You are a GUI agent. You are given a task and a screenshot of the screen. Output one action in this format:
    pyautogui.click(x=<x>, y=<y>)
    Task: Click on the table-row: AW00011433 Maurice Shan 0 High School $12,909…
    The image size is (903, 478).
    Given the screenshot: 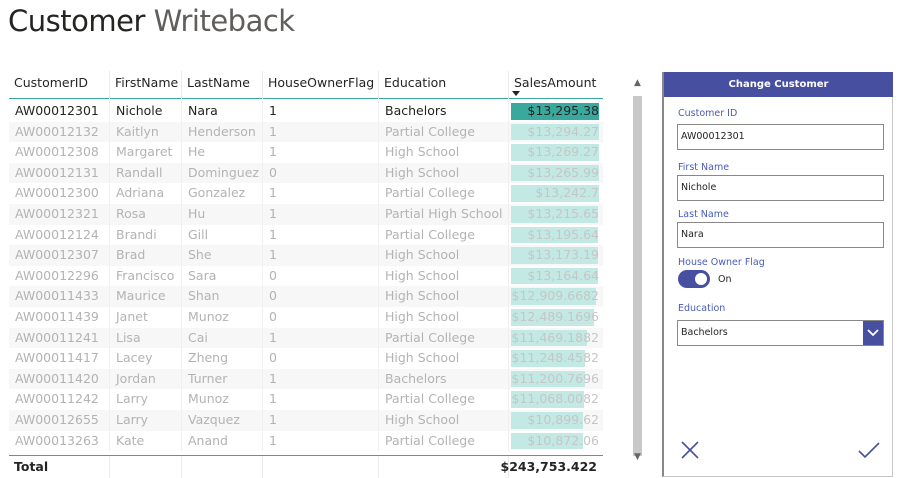 What is the action you would take?
    pyautogui.click(x=306, y=296)
    